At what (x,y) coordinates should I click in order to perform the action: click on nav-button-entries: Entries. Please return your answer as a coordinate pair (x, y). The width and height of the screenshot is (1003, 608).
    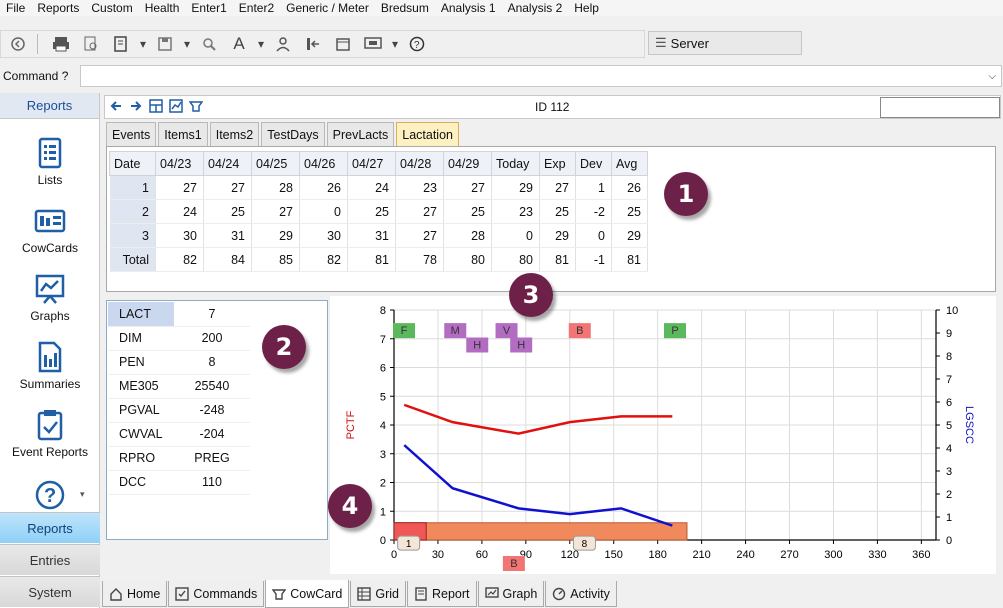
    Looking at the image, I should click on (50, 559).